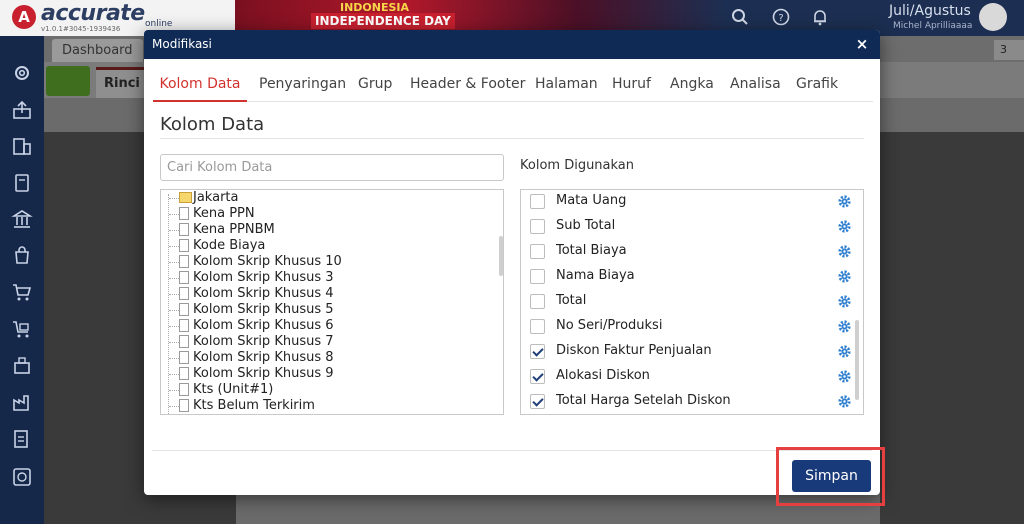  I want to click on tree-node: Kts Belum Terkirim, so click(326, 406).